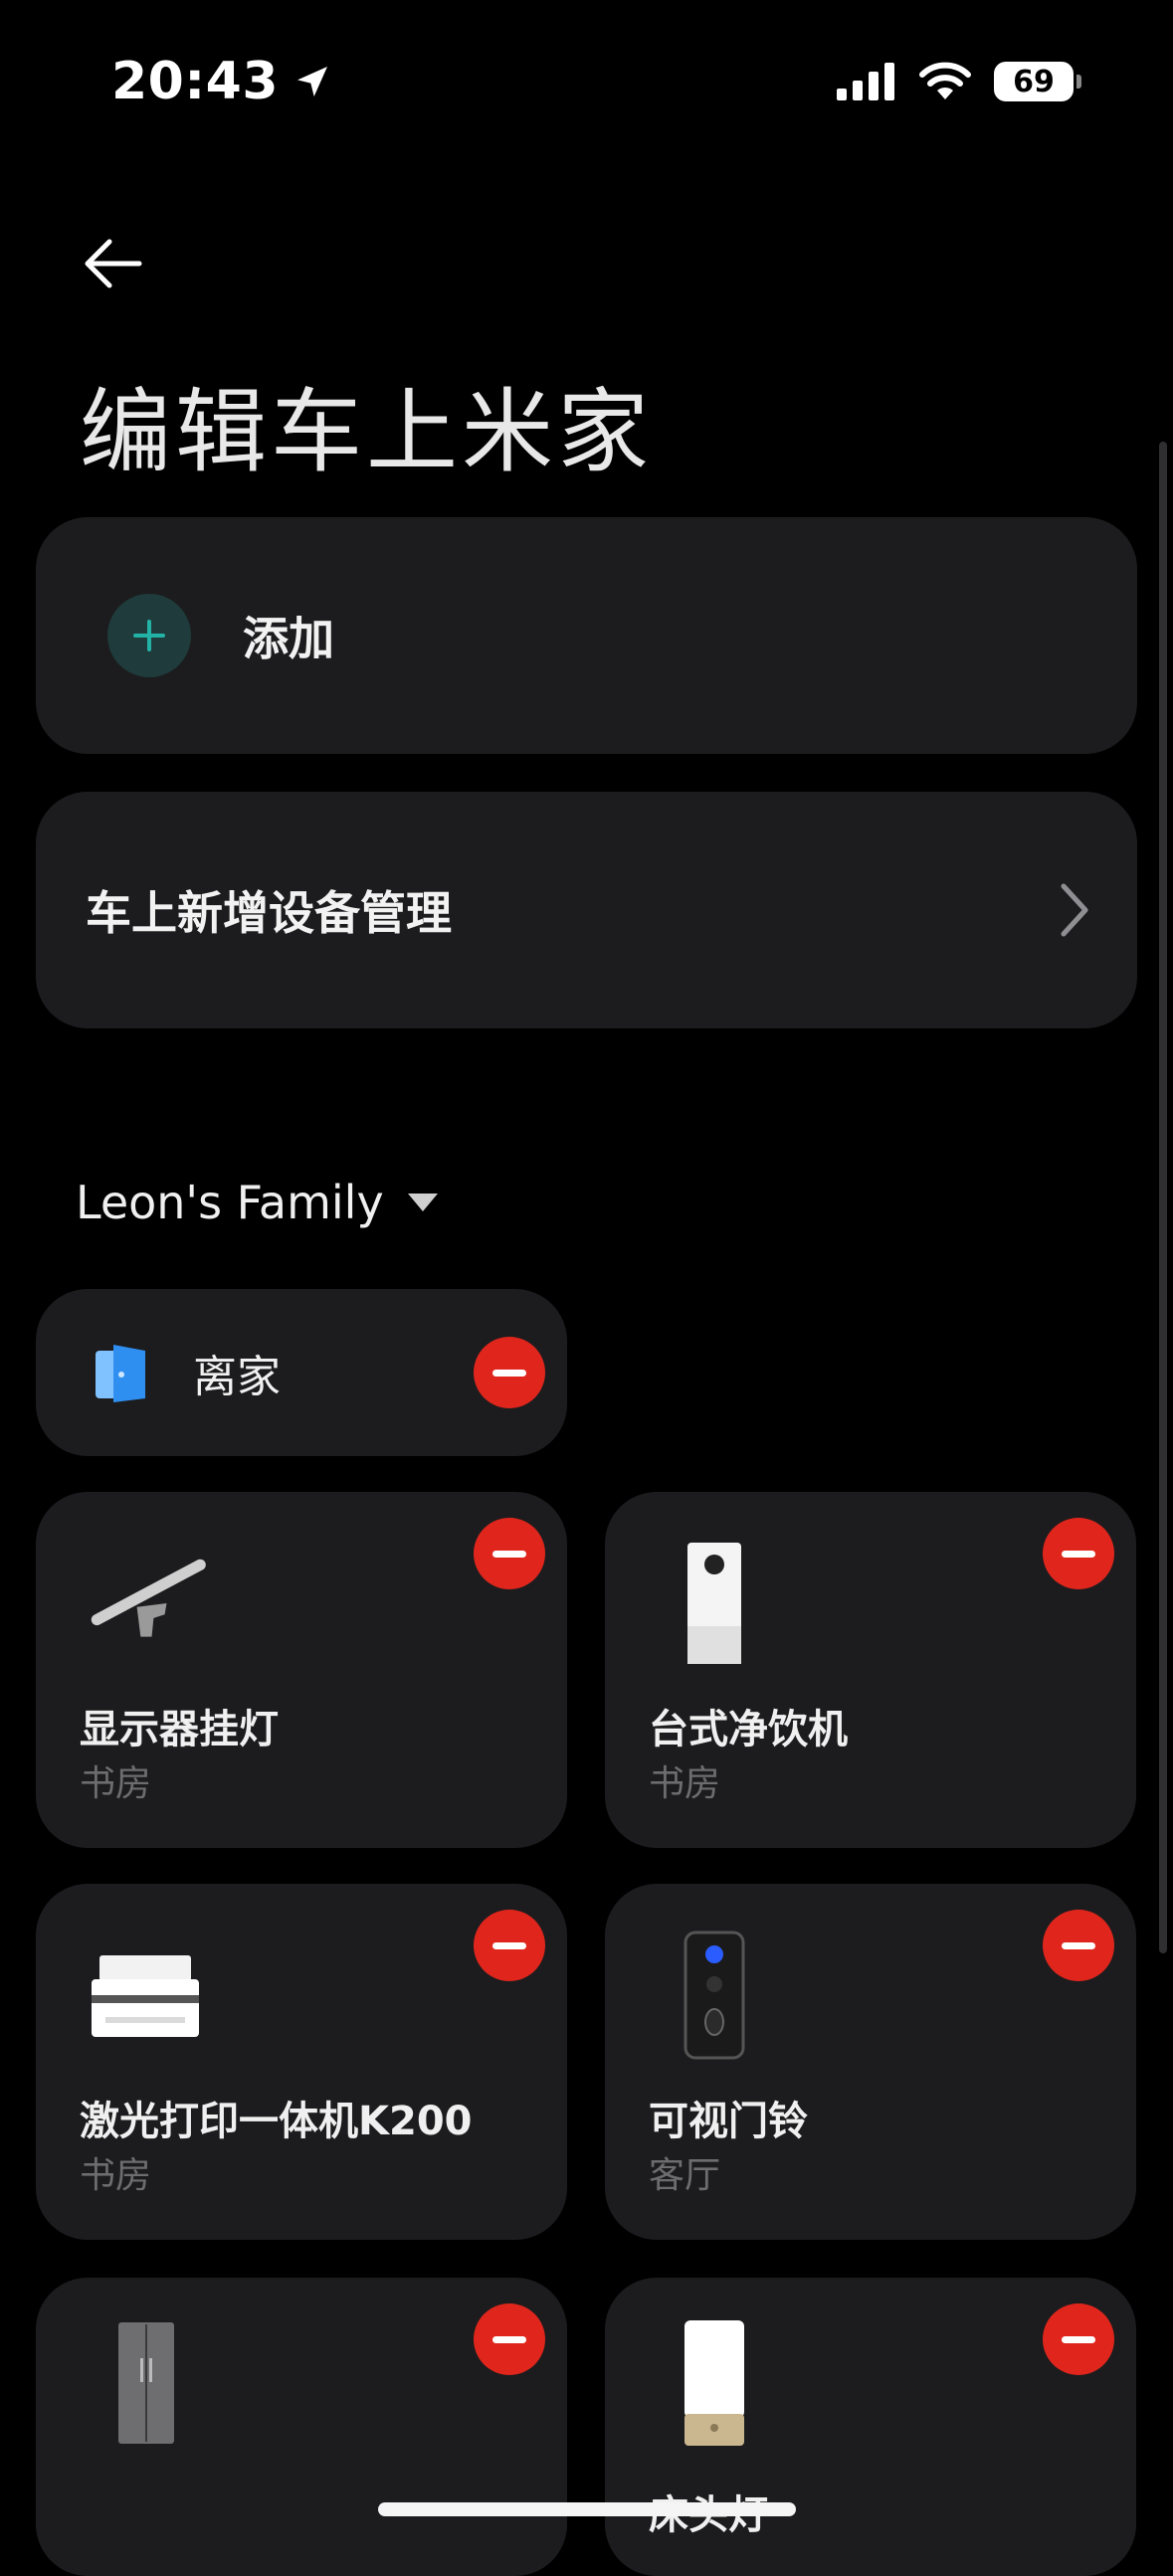 The image size is (1173, 2576). Describe the element at coordinates (179, 1729) in the screenshot. I see `device-name: 显示器挂灯` at that location.